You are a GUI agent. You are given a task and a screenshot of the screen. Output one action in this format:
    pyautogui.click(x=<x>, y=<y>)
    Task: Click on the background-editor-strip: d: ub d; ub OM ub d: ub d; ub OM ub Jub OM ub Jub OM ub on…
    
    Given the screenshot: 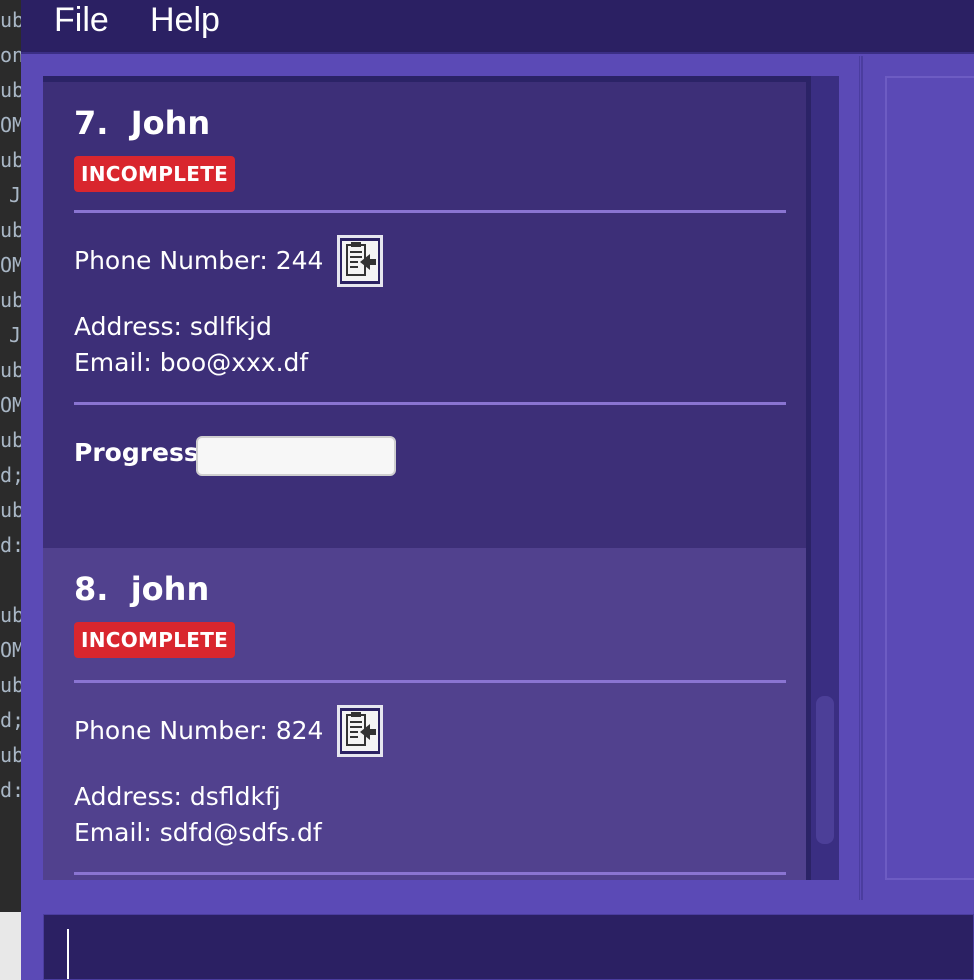 What is the action you would take?
    pyautogui.click(x=10, y=490)
    